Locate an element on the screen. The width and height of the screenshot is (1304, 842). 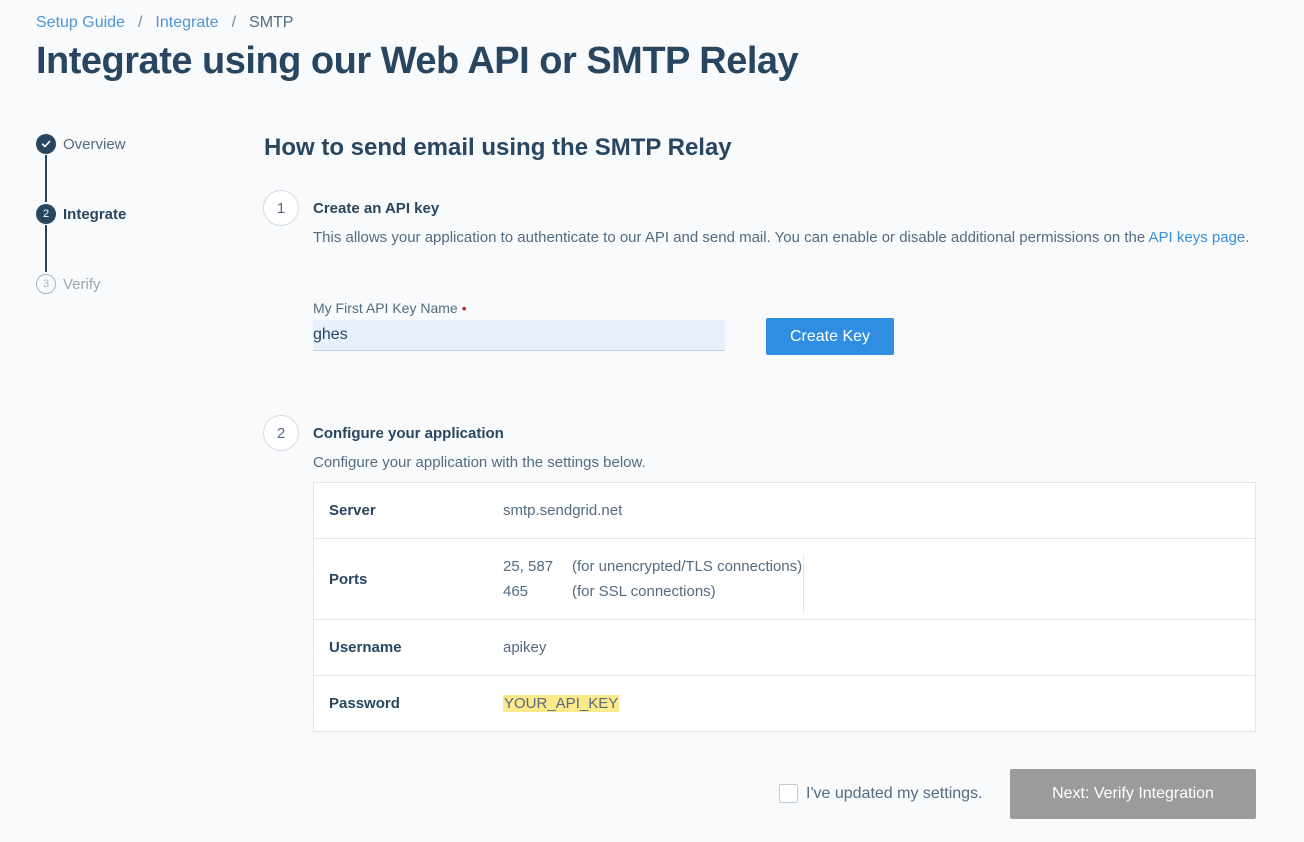
step2-heading: Configure your application is located at coordinates (408, 433).